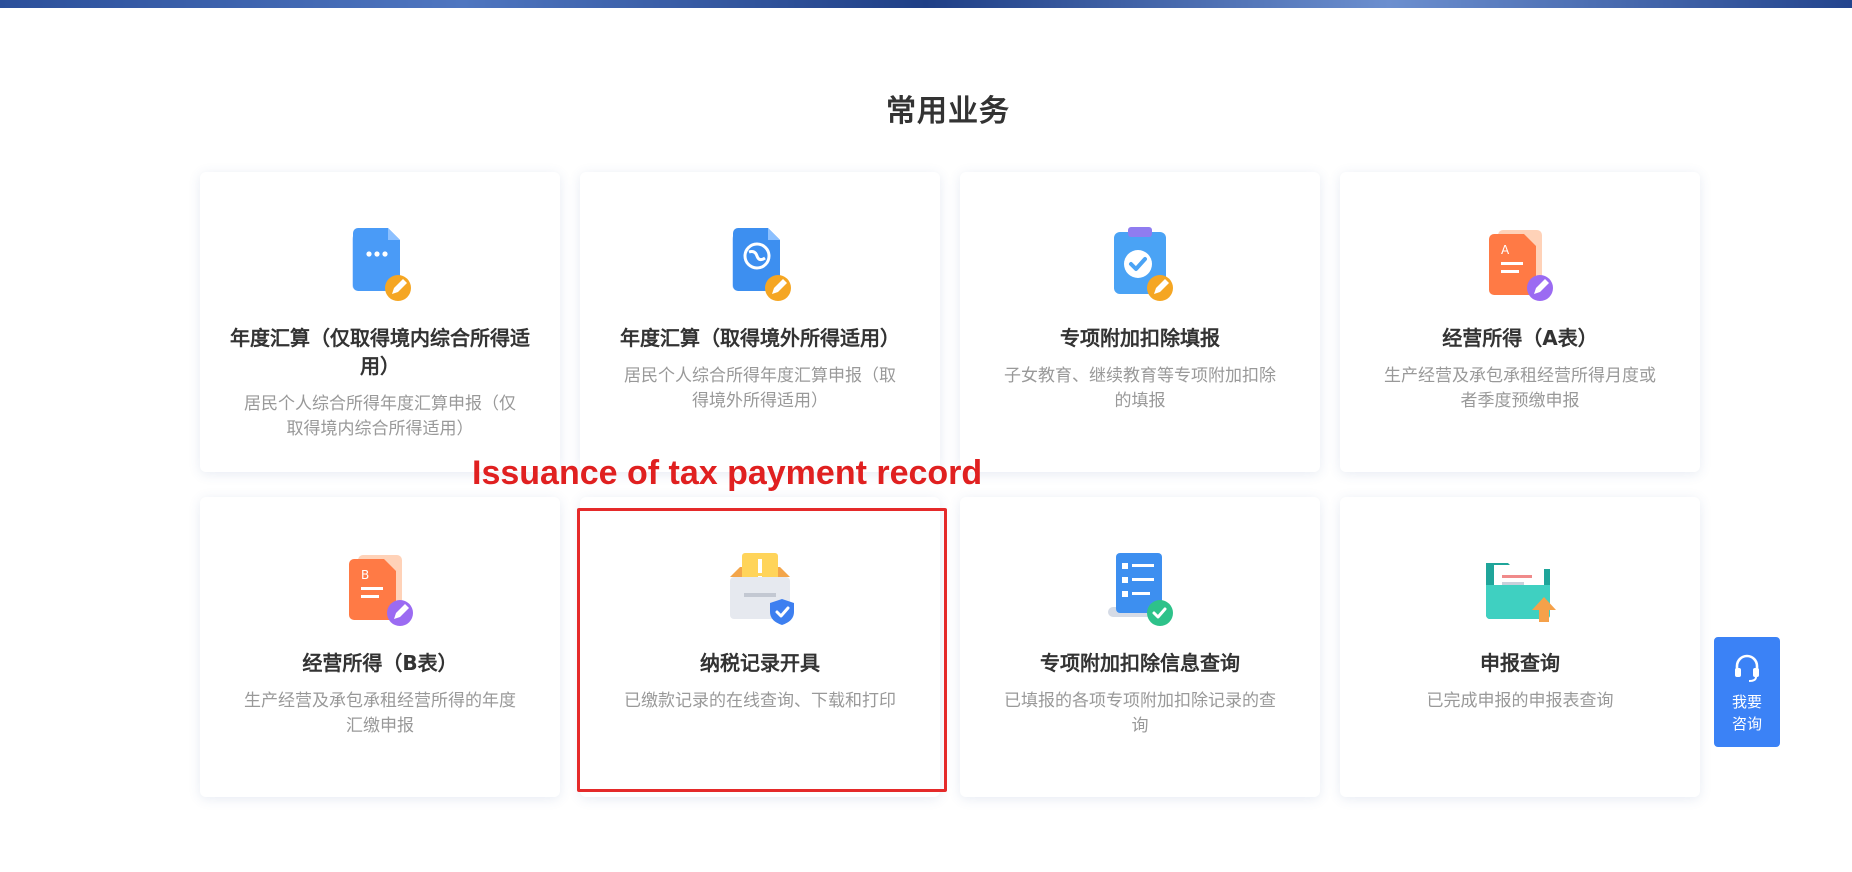  Describe the element at coordinates (1520, 338) in the screenshot. I see `card-title: 经营所得（A表）` at that location.